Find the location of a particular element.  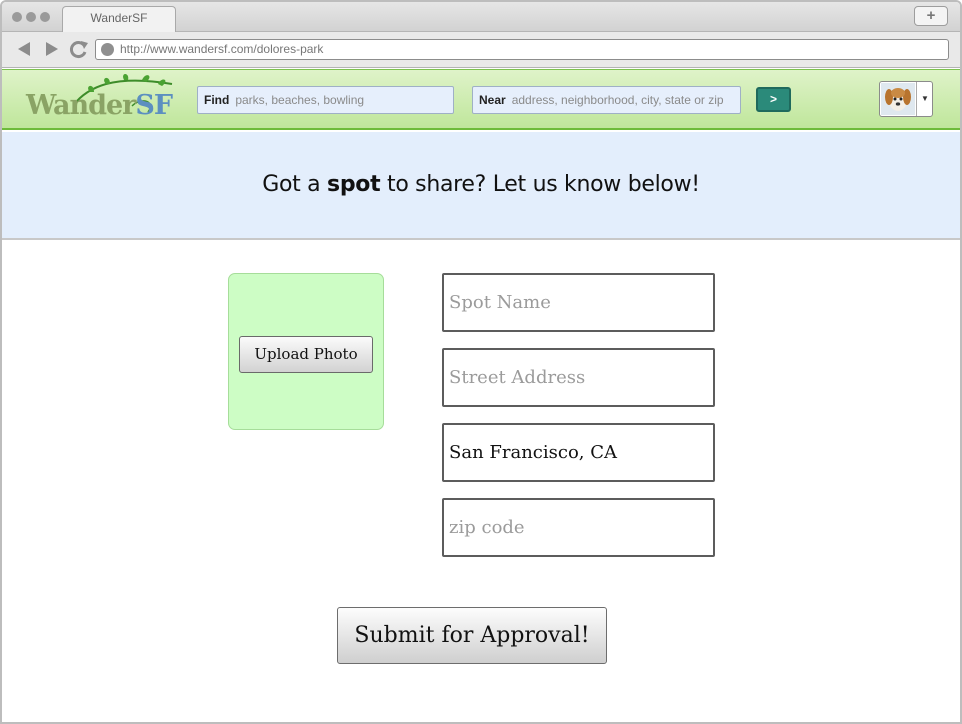

wandersf-logo: WanderSF is located at coordinates (100, 100).